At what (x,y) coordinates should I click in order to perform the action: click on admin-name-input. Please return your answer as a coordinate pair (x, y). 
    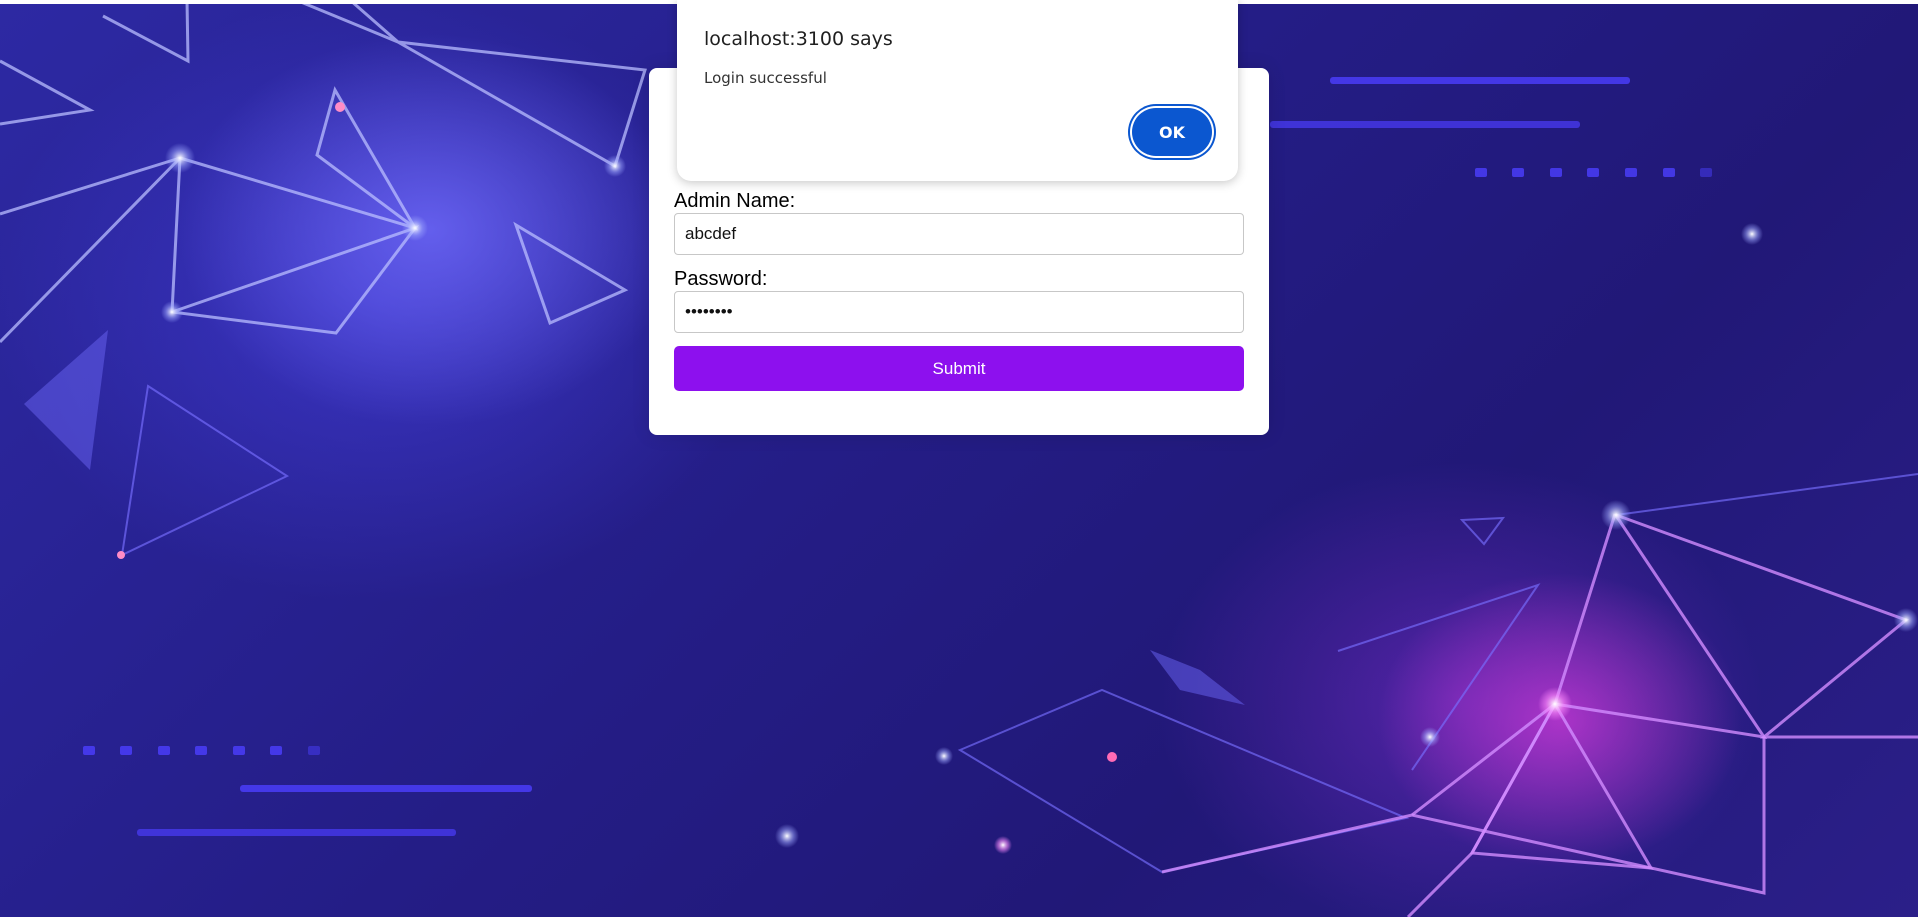
    Looking at the image, I should click on (959, 234).